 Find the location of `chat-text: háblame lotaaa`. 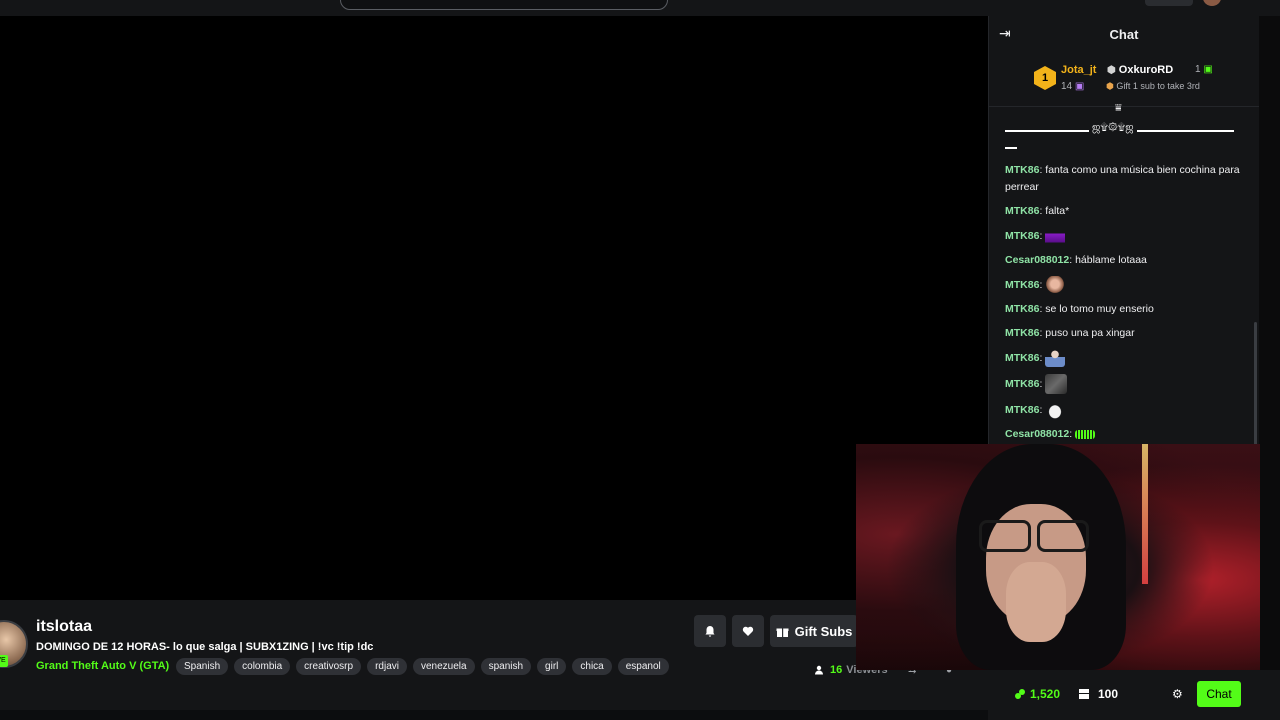

chat-text: háblame lotaaa is located at coordinates (1111, 260).